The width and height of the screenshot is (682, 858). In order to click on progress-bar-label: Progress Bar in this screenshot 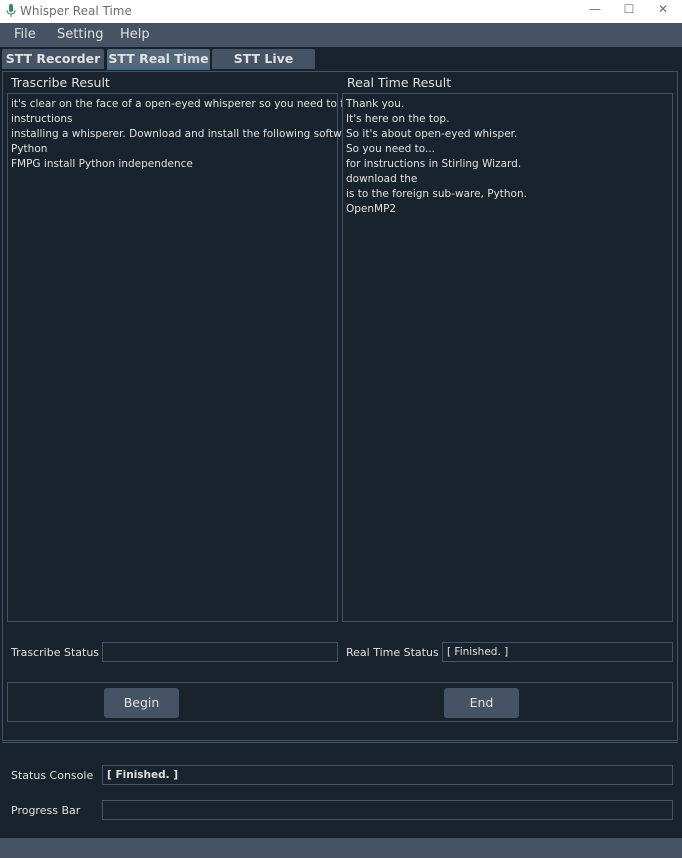, I will do `click(46, 810)`.